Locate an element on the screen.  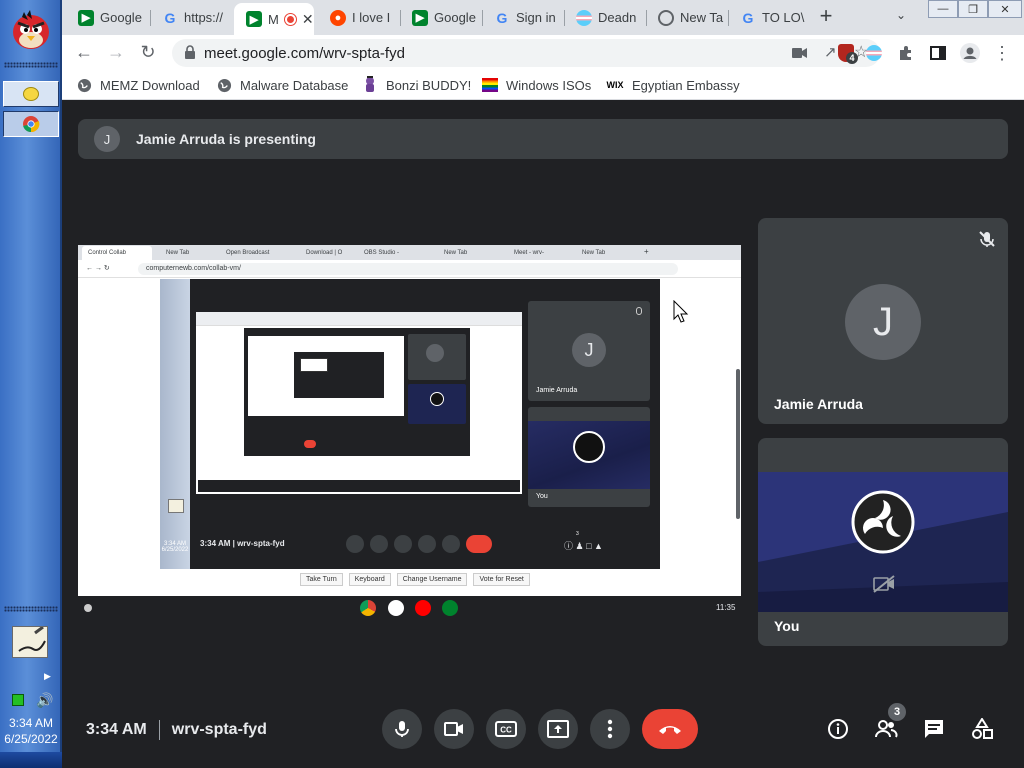
angry-bird-icon is located at coordinates (31, 29).